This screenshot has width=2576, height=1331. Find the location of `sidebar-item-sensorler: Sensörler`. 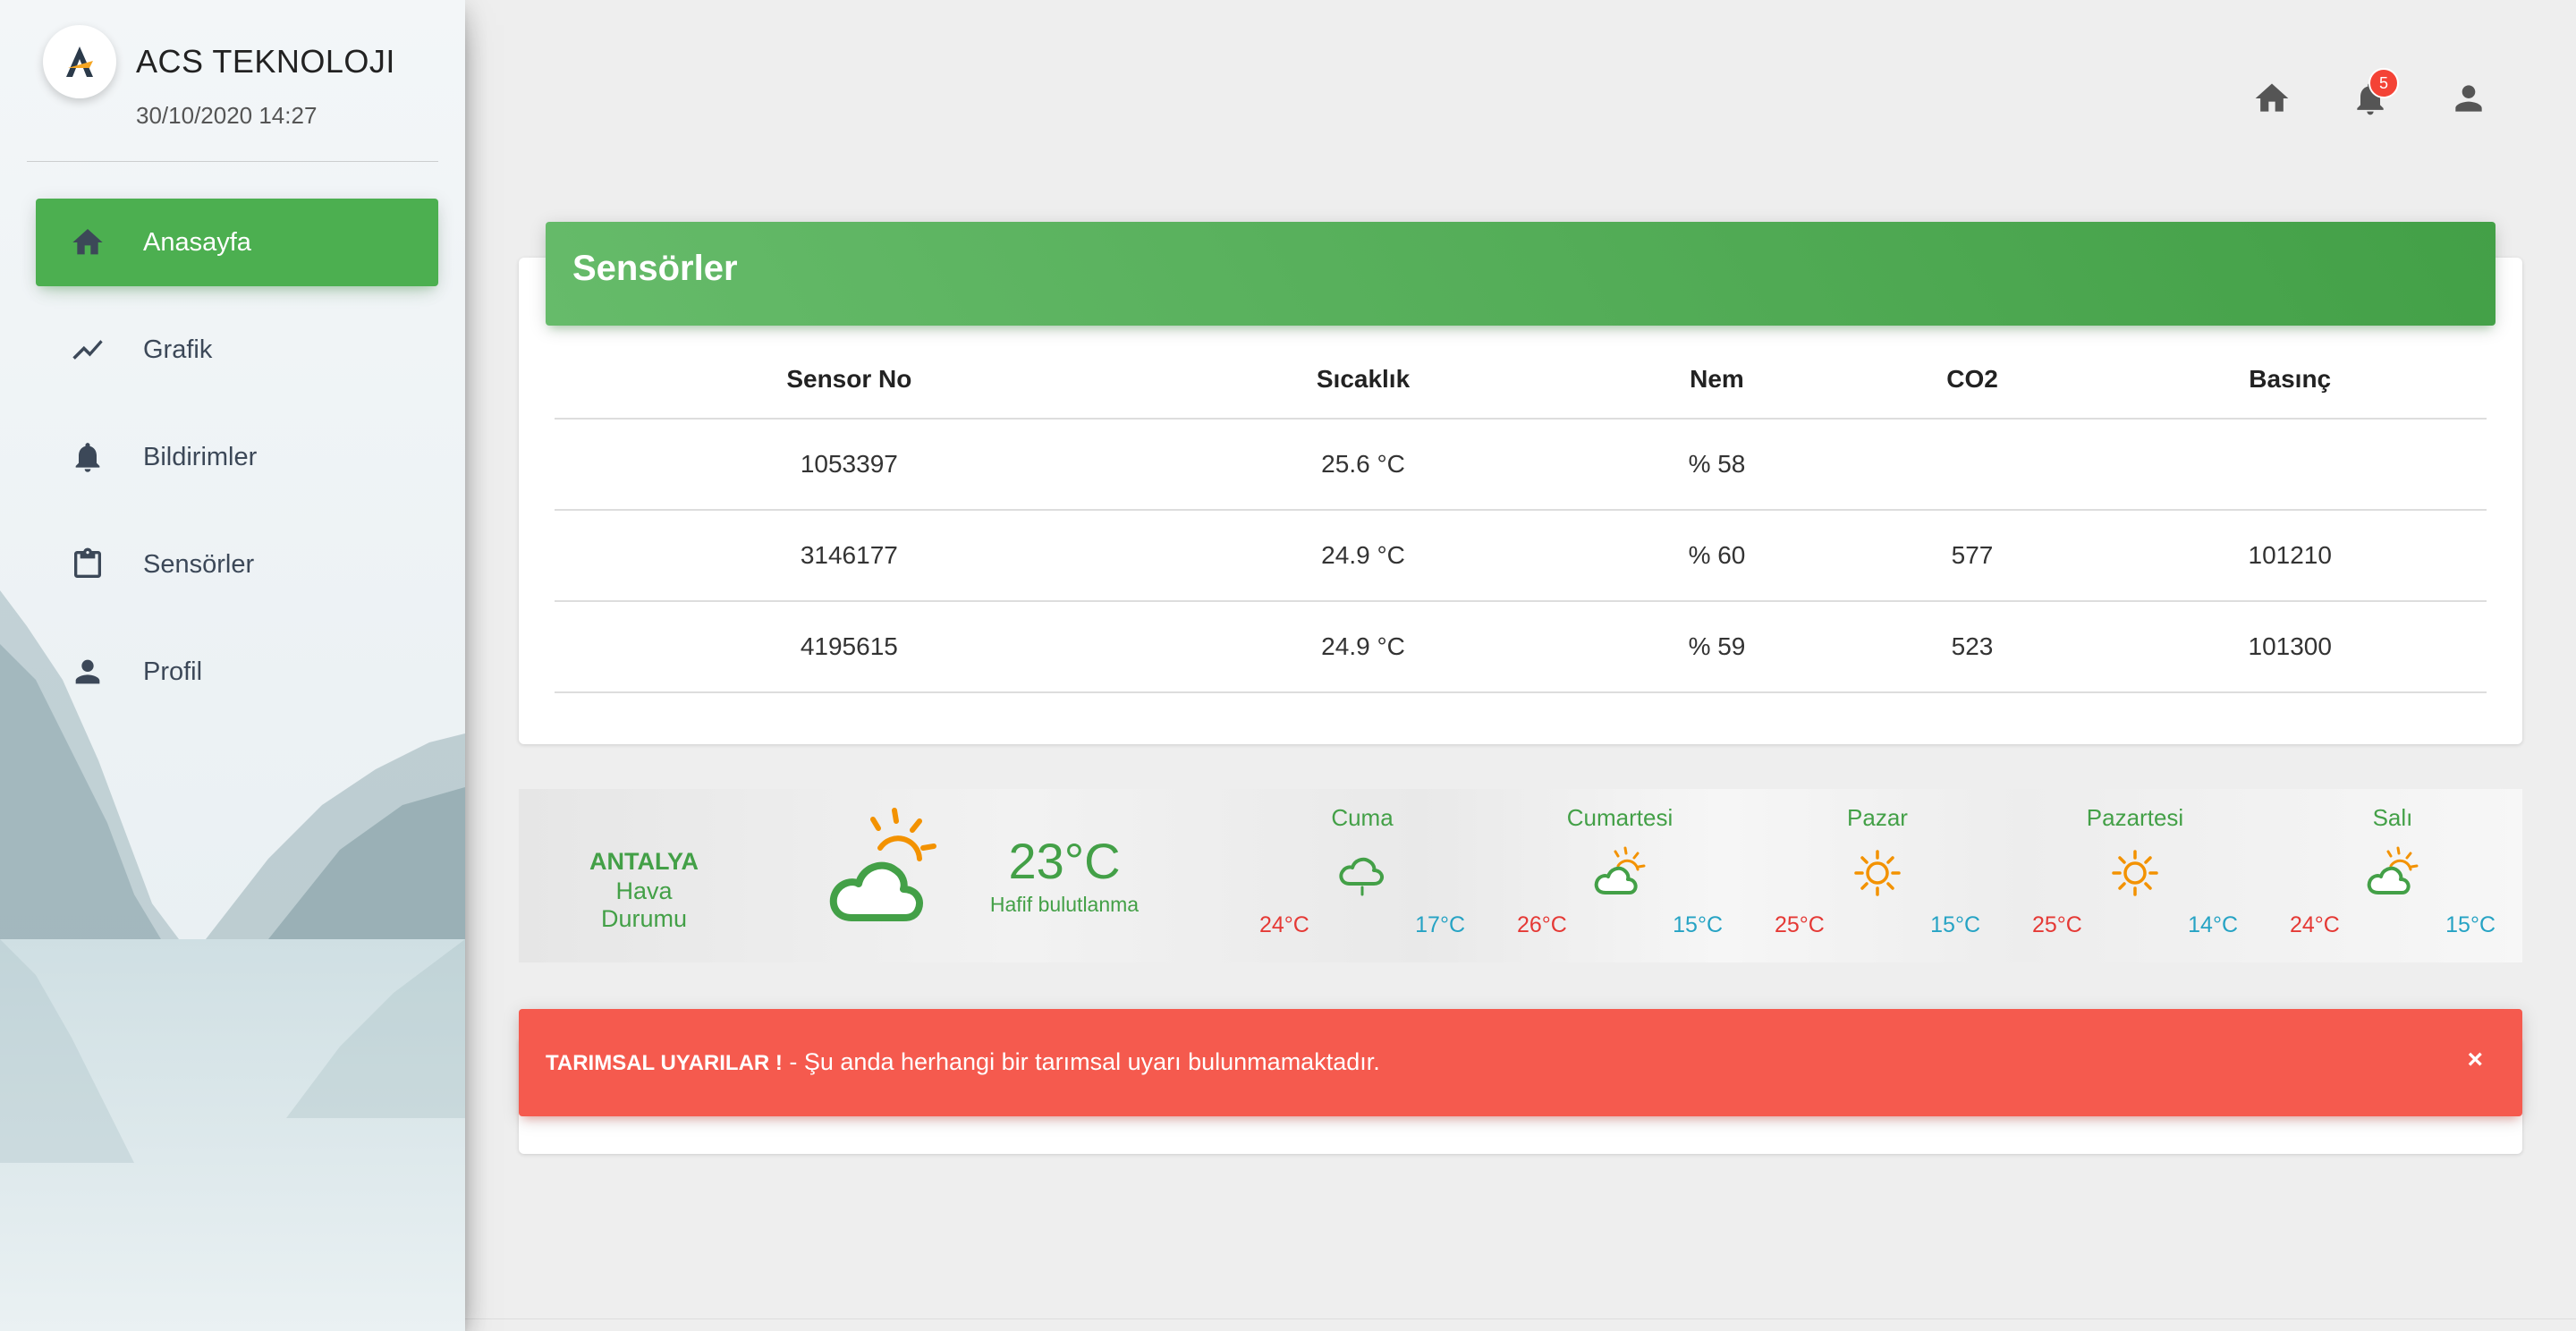

sidebar-item-sensorler: Sensörler is located at coordinates (237, 565).